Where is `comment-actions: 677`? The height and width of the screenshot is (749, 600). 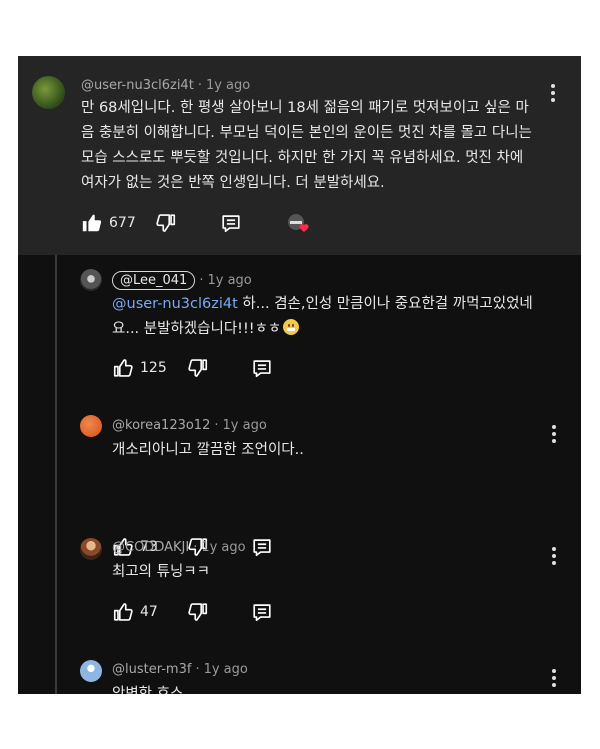 comment-actions: 677 is located at coordinates (231, 224).